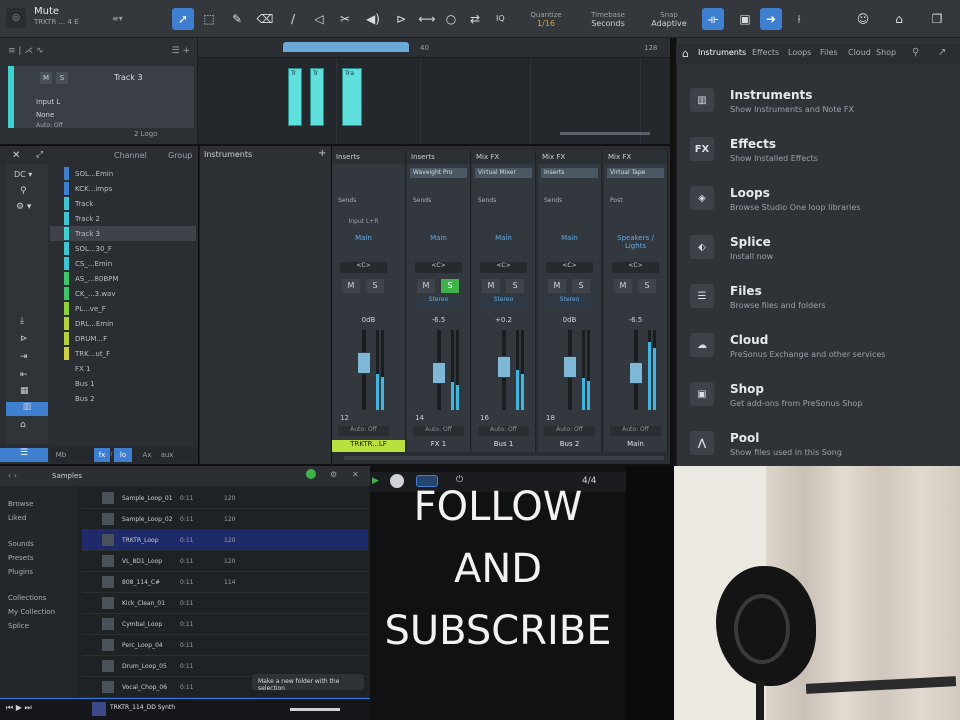 The image size is (960, 720). What do you see at coordinates (771, 19) in the screenshot?
I see `follow-playback-icon: ➜` at bounding box center [771, 19].